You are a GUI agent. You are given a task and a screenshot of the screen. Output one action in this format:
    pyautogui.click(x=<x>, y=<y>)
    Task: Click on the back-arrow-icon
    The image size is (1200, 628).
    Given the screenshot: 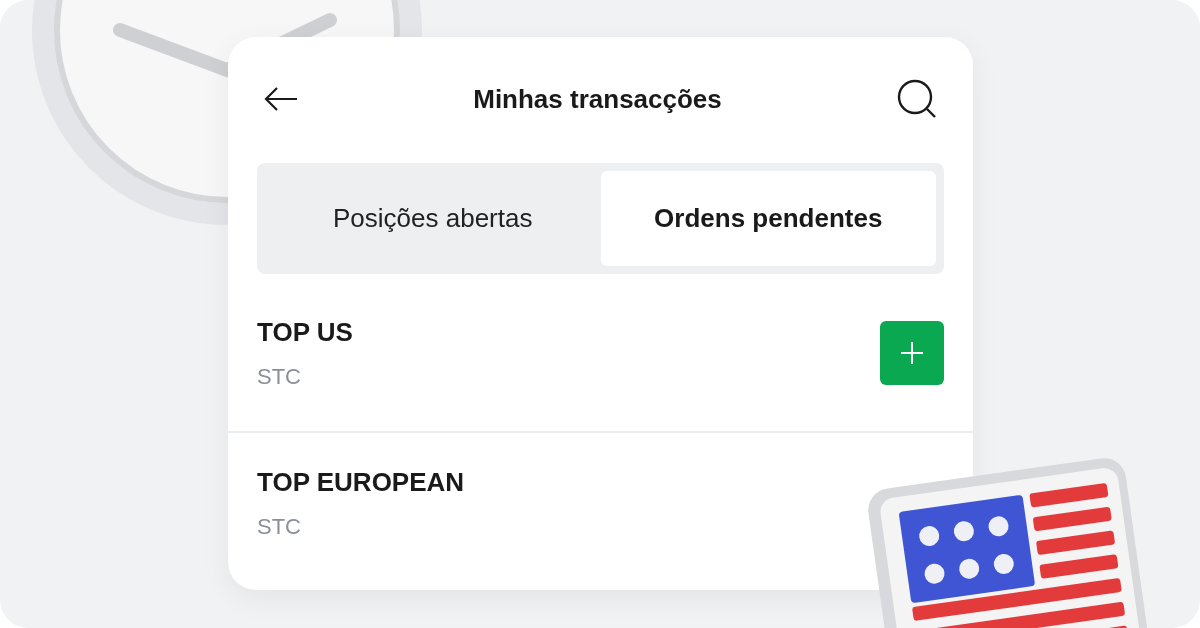 What is the action you would take?
    pyautogui.click(x=281, y=99)
    